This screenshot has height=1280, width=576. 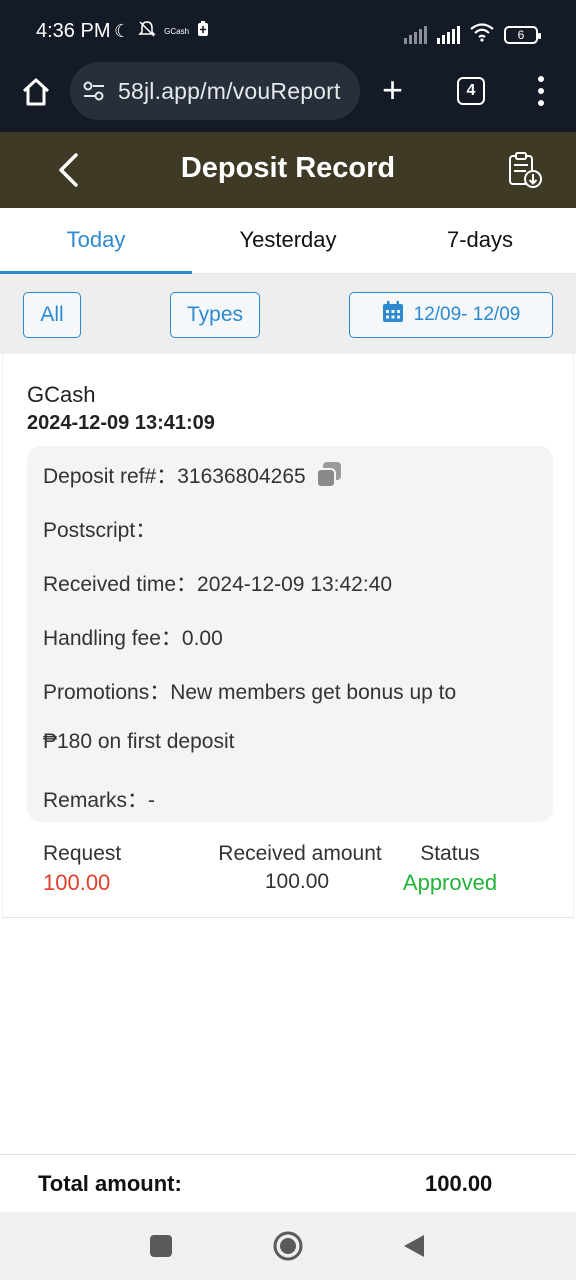 I want to click on tab-switcher-button: 4, so click(x=471, y=91).